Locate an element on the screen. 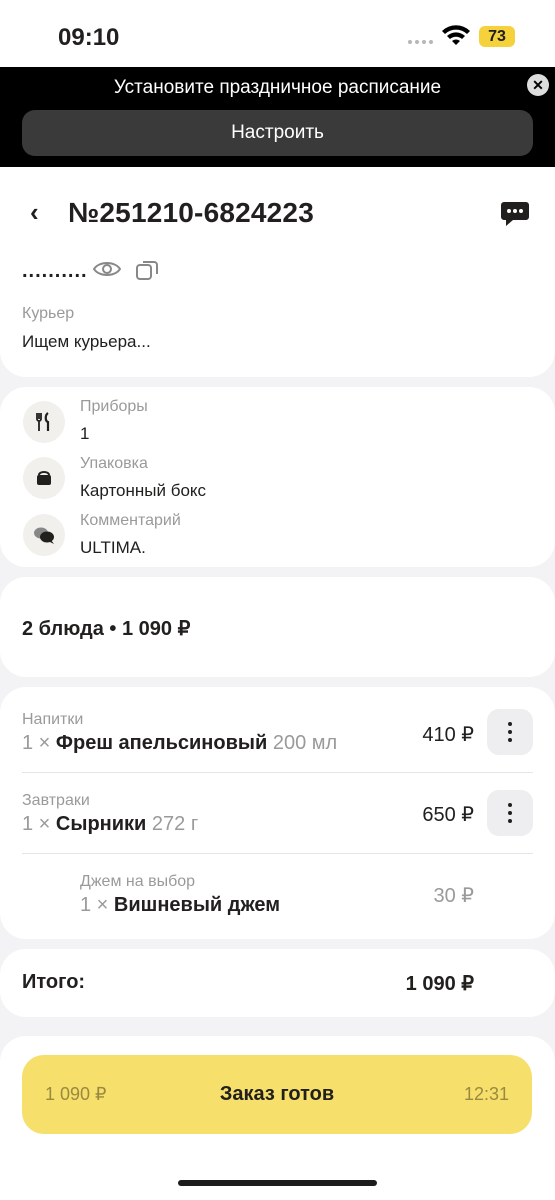 The height and width of the screenshot is (1200, 555). order-ready-button: 1 090 ₽ Заказ готов 12:31 is located at coordinates (277, 1094).